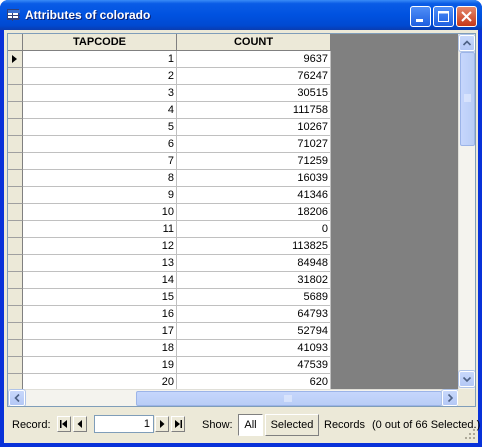 The height and width of the screenshot is (447, 482). Describe the element at coordinates (80, 424) in the screenshot. I see `previous-record-button` at that location.